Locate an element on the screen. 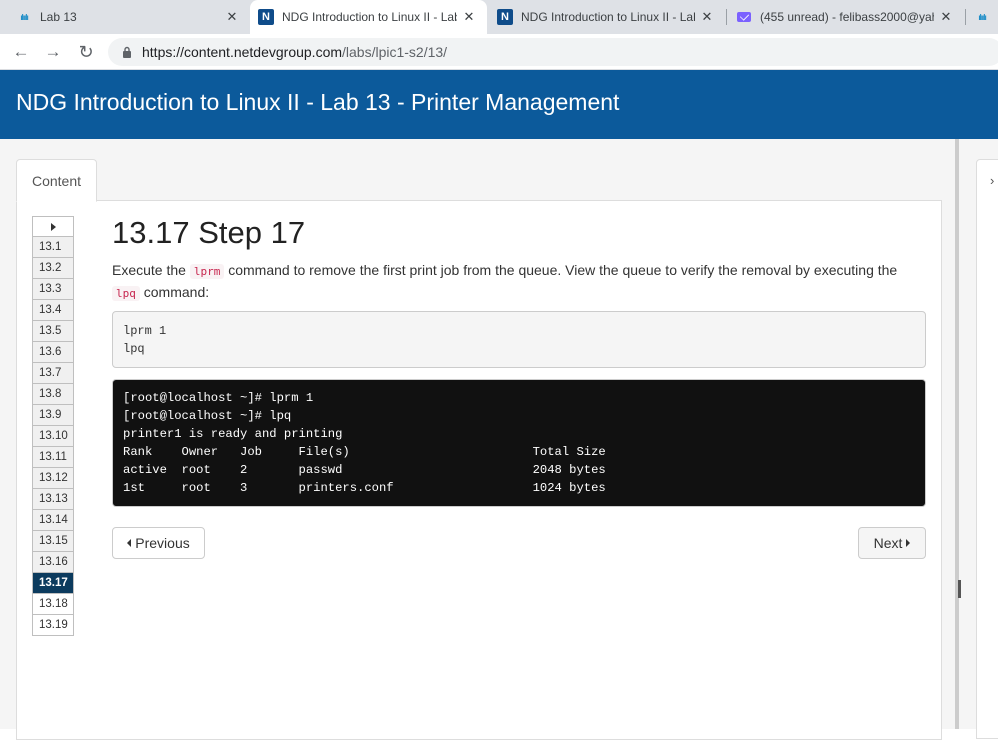 This screenshot has height=740, width=998. tab-content: Content is located at coordinates (56, 180).